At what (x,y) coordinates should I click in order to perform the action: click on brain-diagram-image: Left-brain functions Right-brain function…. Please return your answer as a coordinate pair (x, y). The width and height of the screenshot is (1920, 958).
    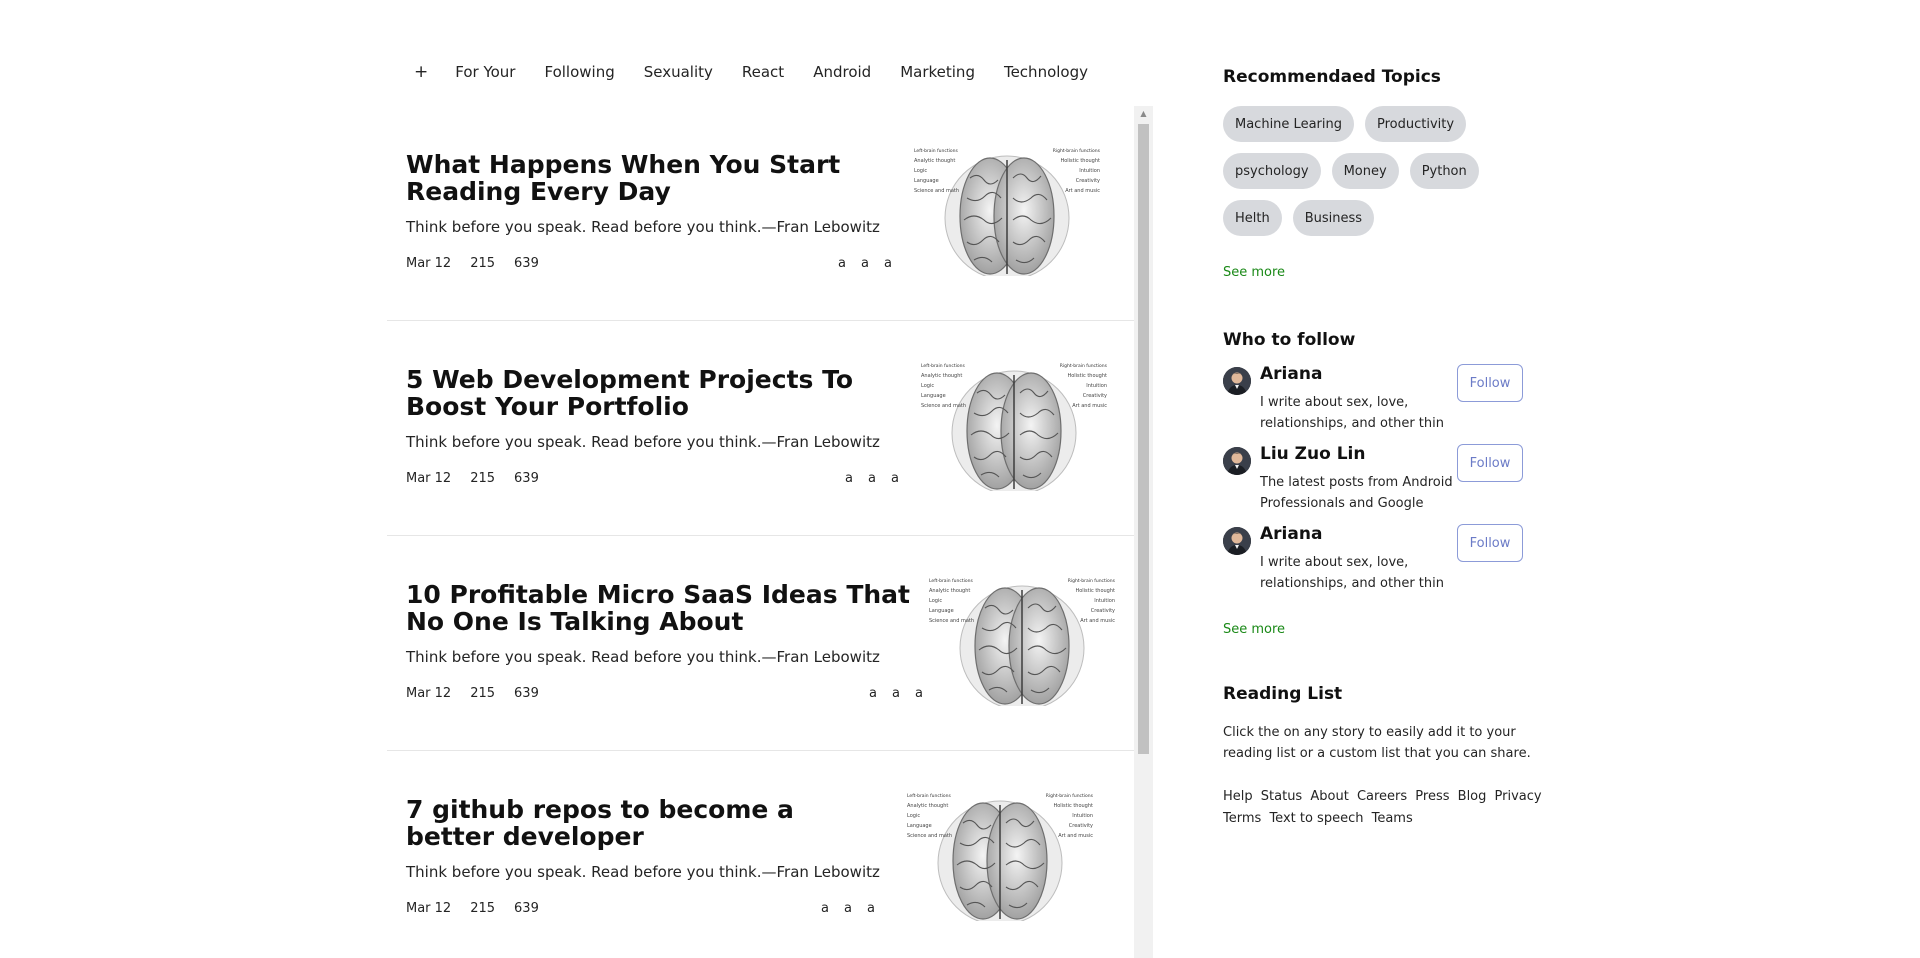
    Looking at the image, I should click on (1014, 427).